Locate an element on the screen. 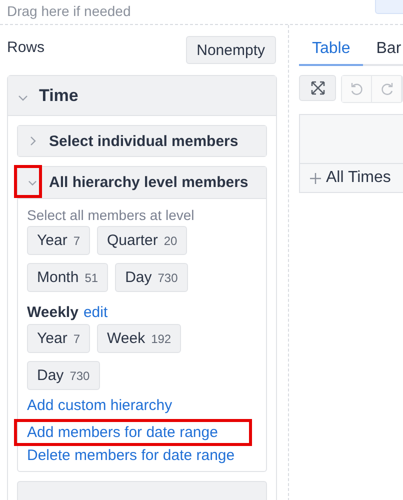 This screenshot has height=500, width=403. level-button: Week 192 is located at coordinates (139, 338).